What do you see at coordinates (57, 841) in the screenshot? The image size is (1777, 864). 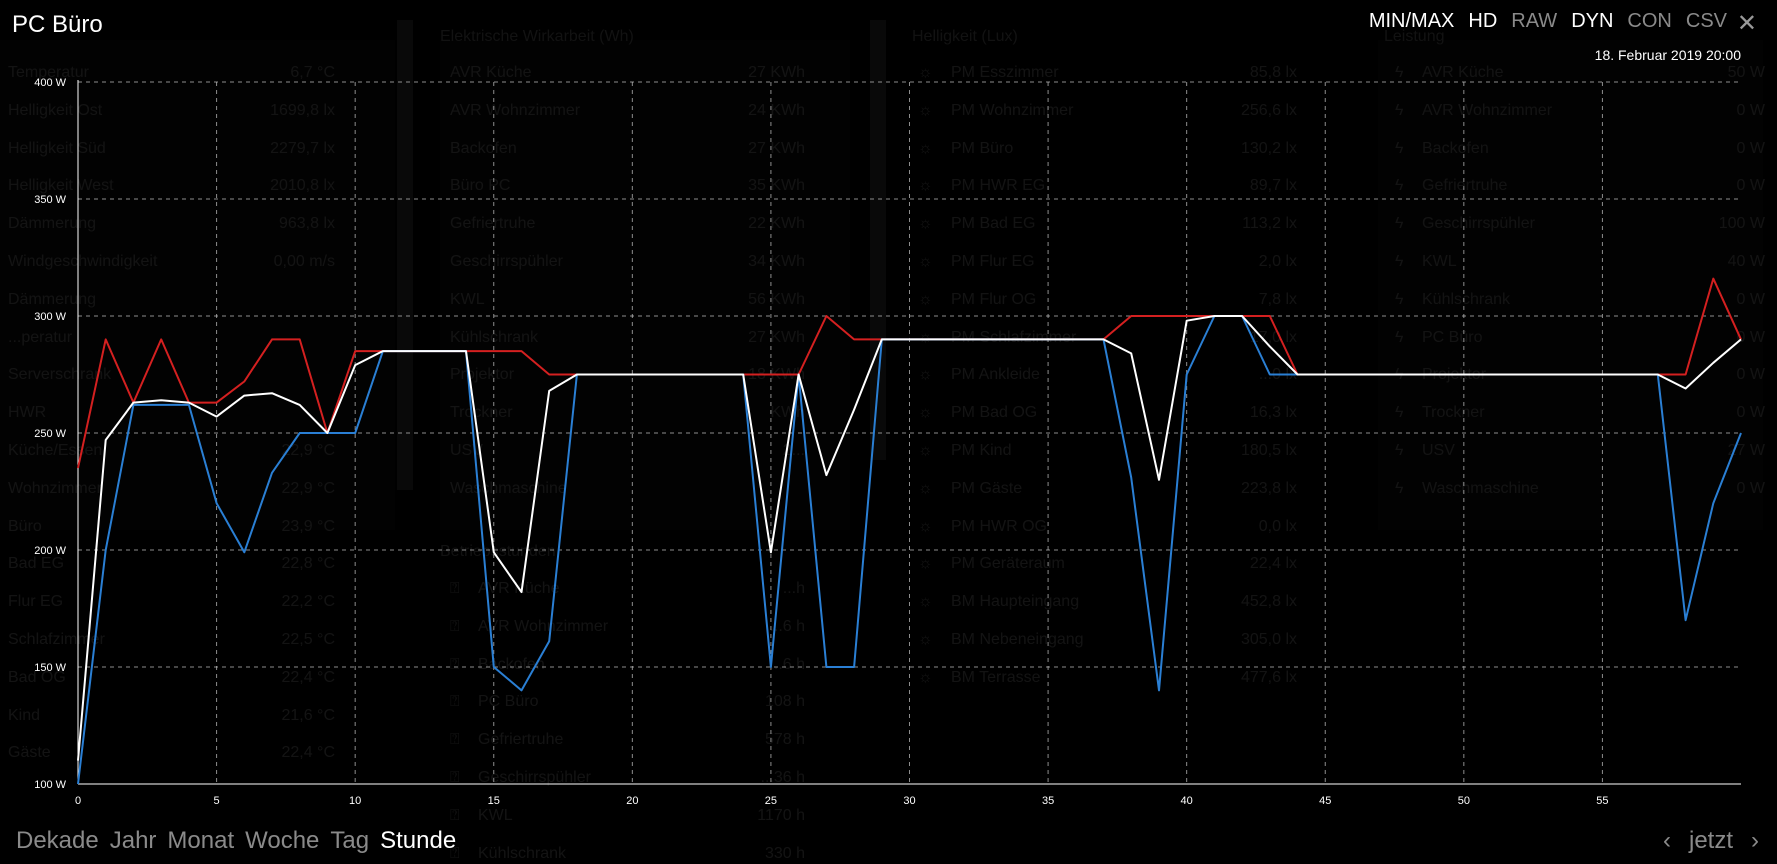 I see `range-dekade: Dekade` at bounding box center [57, 841].